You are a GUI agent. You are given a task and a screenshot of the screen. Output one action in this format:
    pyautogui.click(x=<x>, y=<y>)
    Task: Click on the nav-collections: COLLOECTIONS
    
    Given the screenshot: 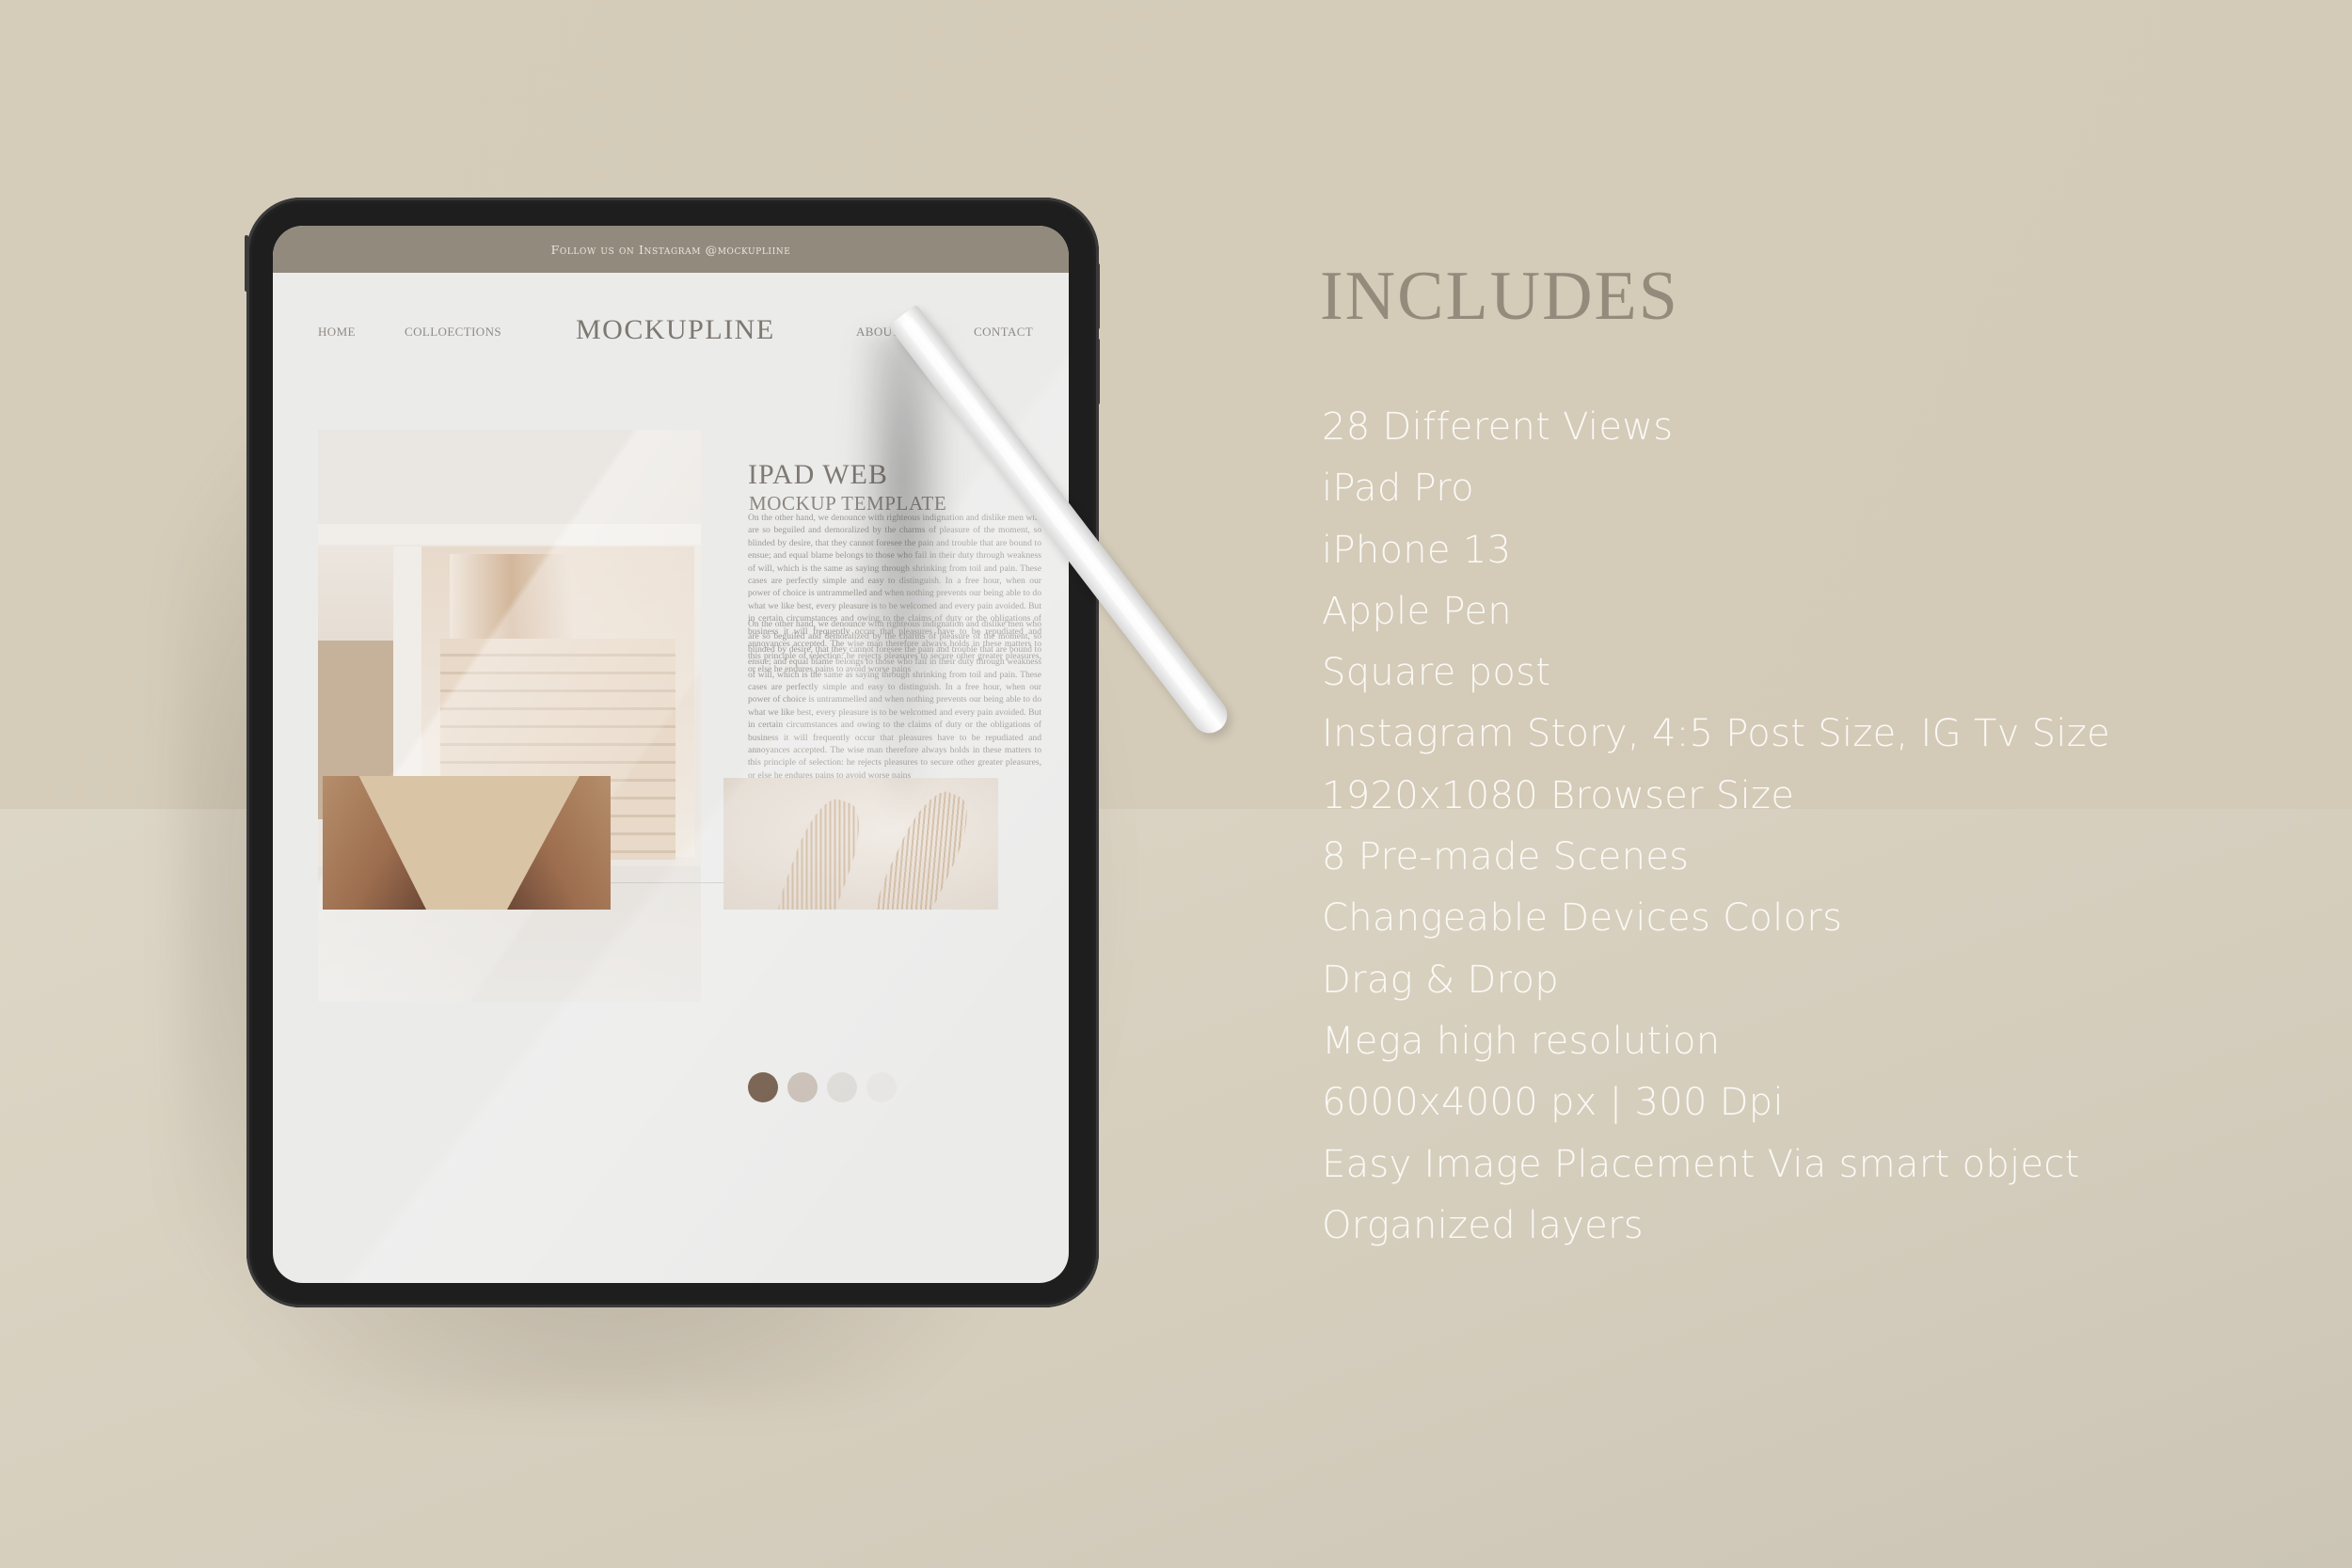 What is the action you would take?
    pyautogui.click(x=453, y=332)
    